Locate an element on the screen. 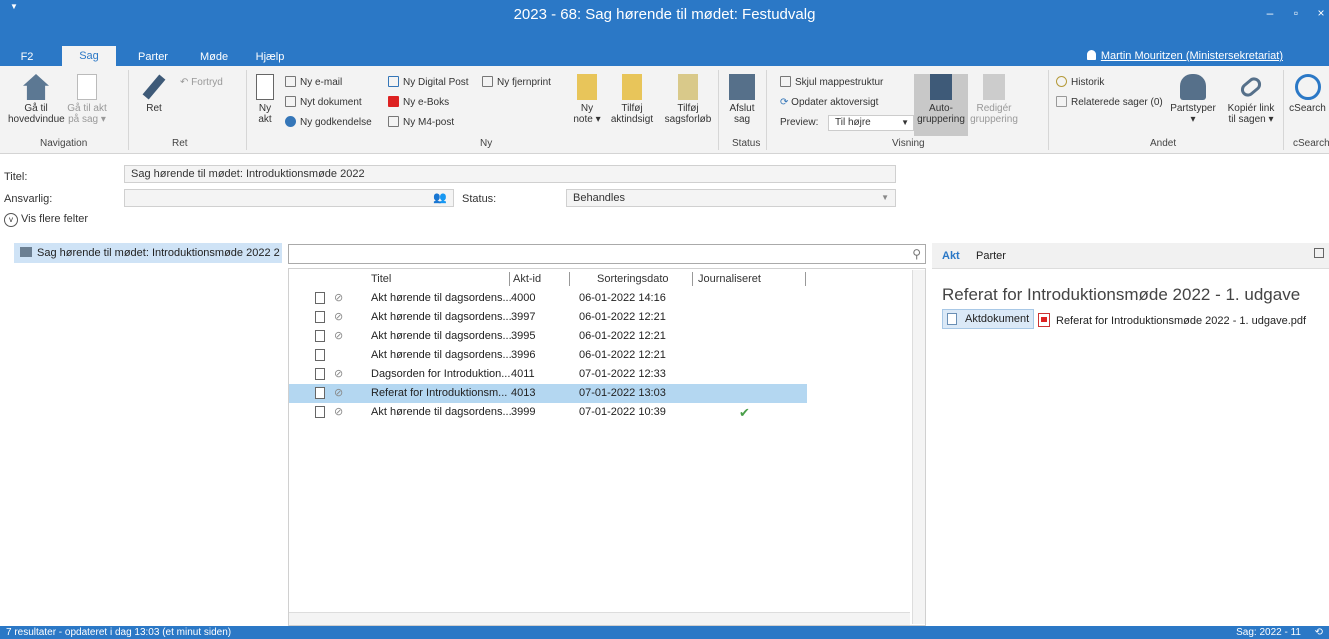  new-document-button: Nyt dokument is located at coordinates (323, 103).